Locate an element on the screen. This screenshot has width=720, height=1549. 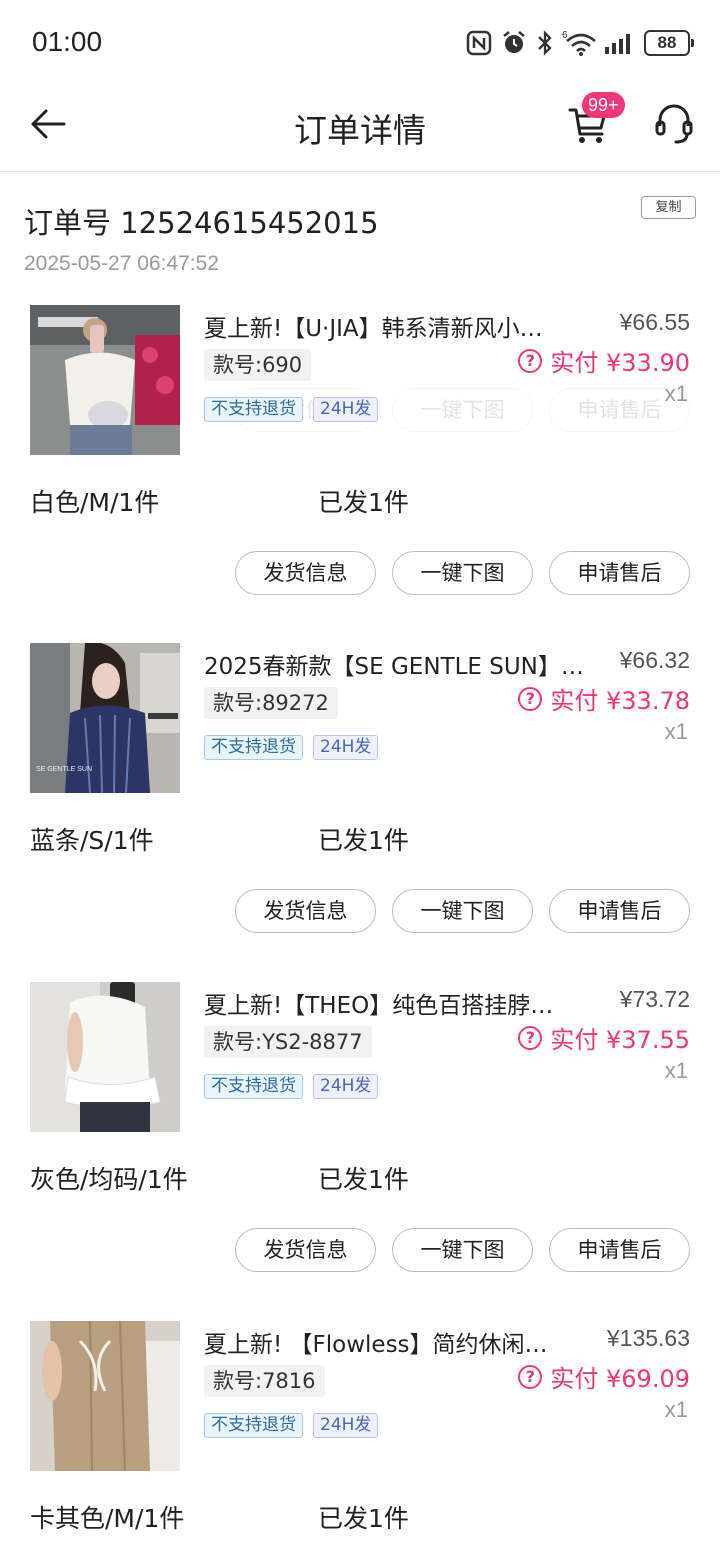
paid-amount: ? 实付 ¥37.55 is located at coordinates (604, 1037).